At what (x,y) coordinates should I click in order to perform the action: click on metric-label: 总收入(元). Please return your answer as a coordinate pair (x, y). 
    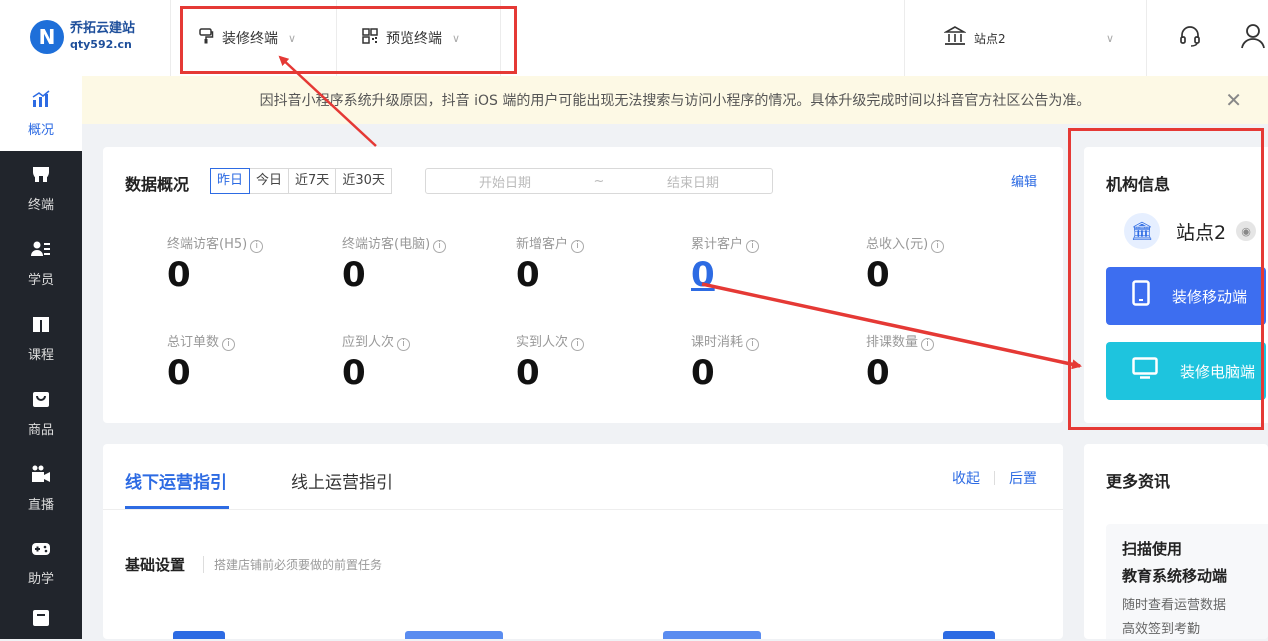
    Looking at the image, I should click on (897, 244).